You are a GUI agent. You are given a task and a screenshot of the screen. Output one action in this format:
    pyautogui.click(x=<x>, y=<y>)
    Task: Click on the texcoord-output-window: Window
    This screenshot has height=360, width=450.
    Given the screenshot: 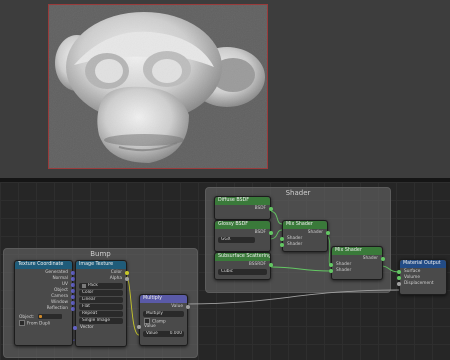 What is the action you would take?
    pyautogui.click(x=59, y=302)
    